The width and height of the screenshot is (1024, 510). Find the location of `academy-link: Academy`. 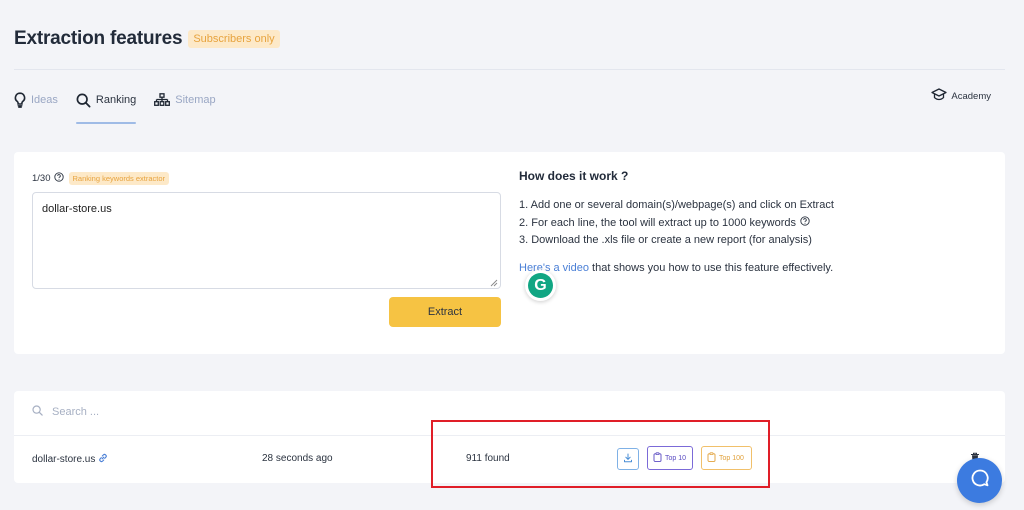

academy-link: Academy is located at coordinates (961, 96).